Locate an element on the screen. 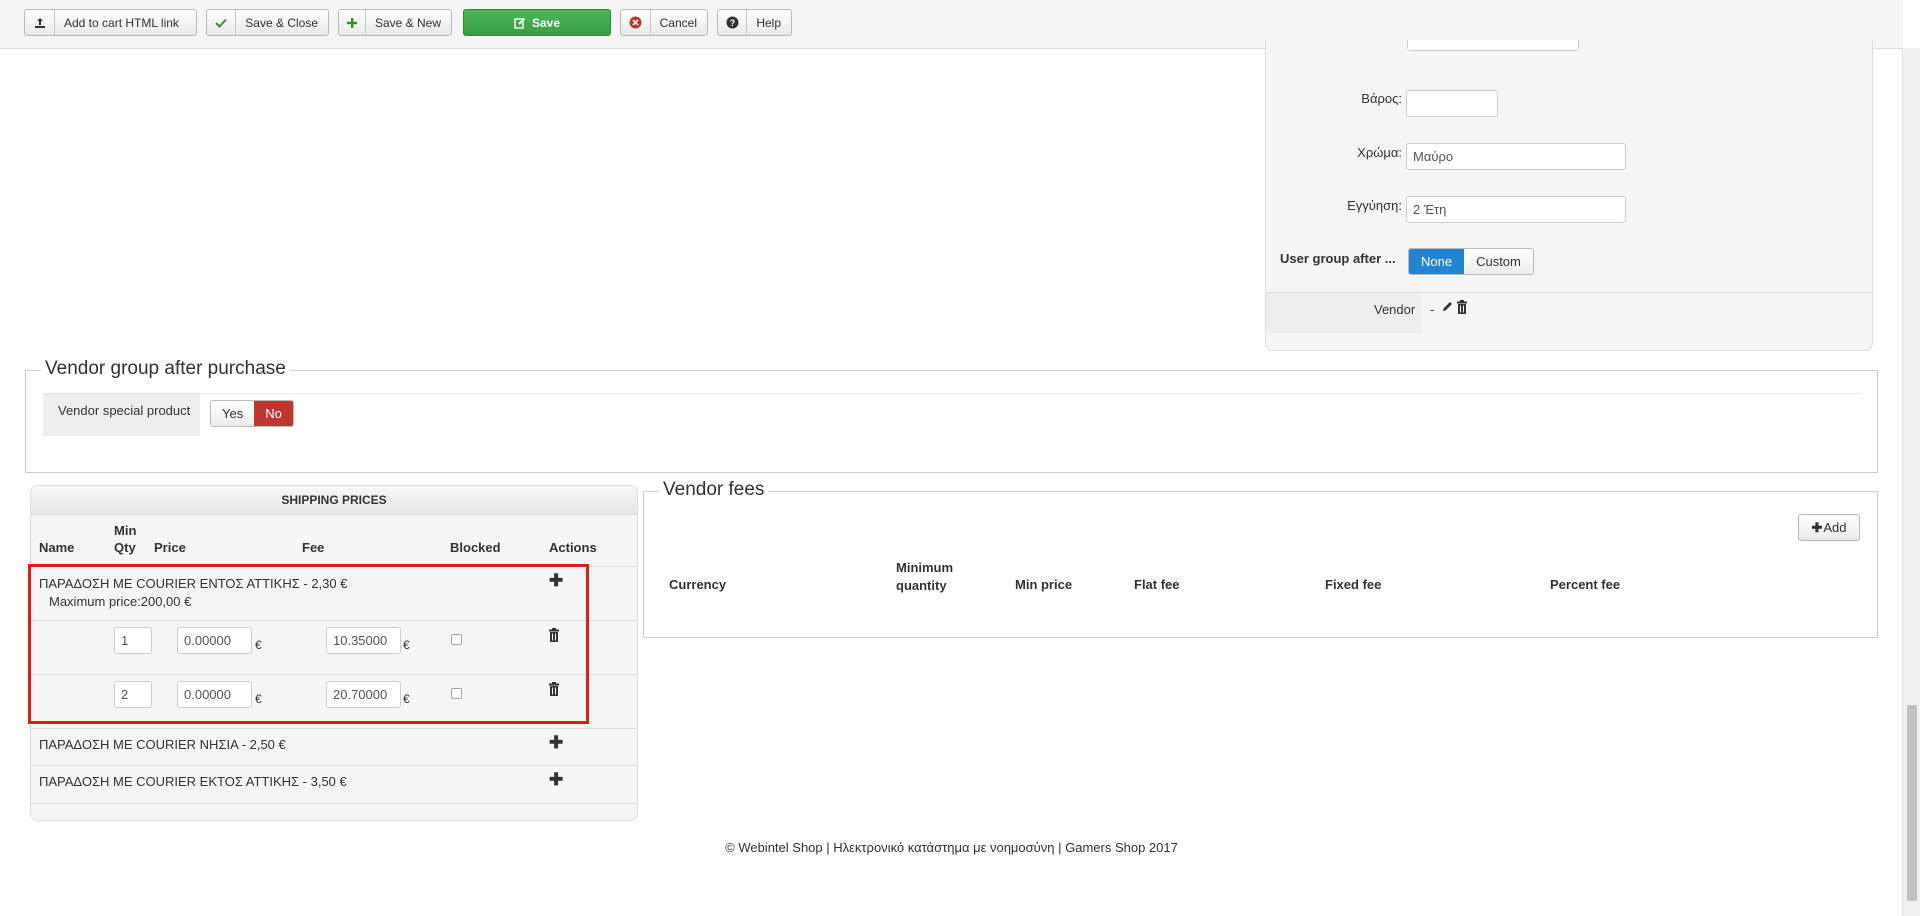  color-label: Χρώμα: is located at coordinates (1379, 152).